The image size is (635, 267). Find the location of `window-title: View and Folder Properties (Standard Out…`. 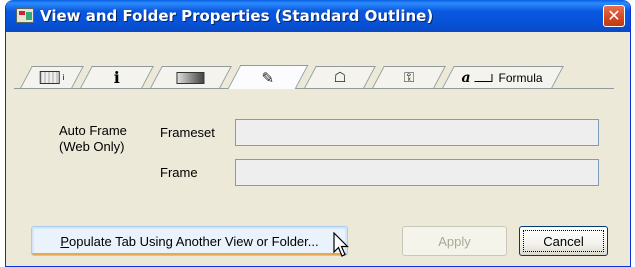

window-title: View and Folder Properties (Standard Out… is located at coordinates (237, 16).